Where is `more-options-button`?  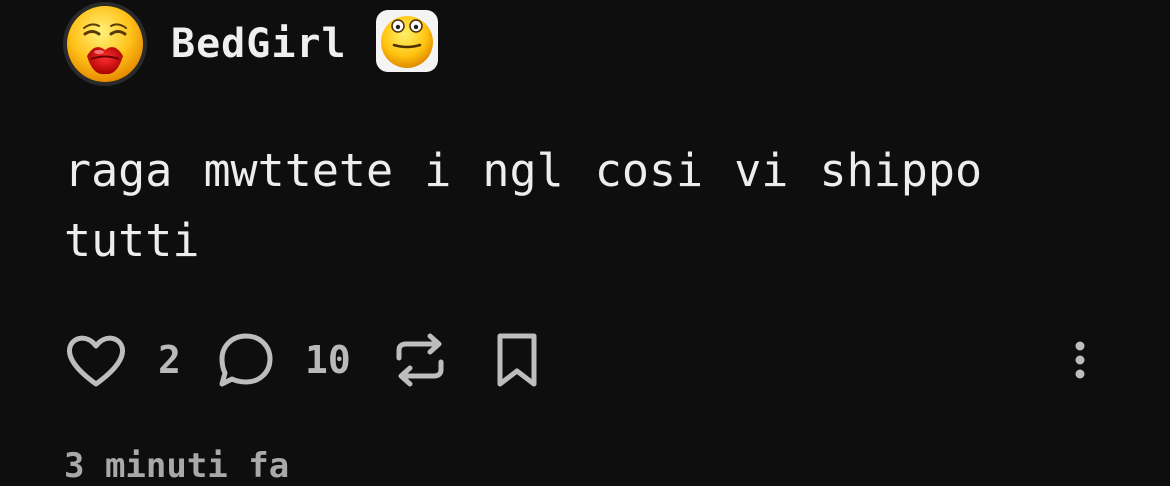
more-options-button is located at coordinates (1080, 360).